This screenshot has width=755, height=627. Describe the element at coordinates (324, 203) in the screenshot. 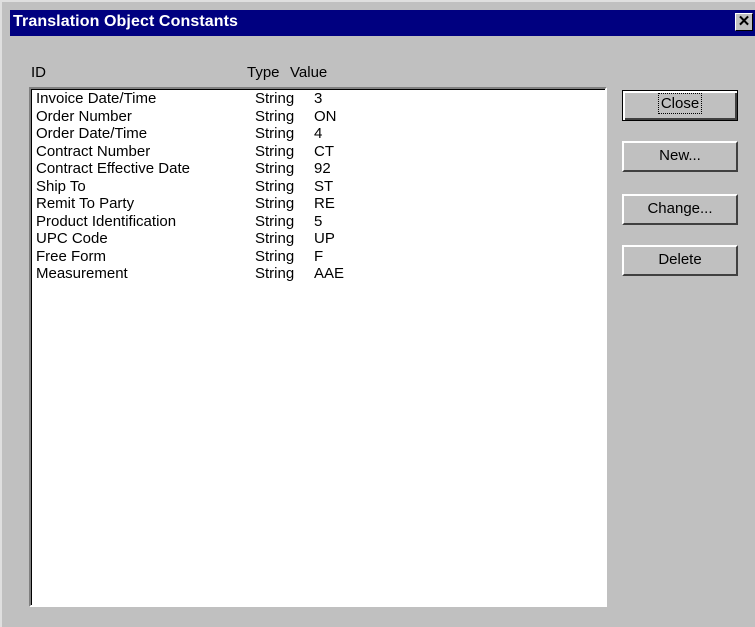

I see `list-item-value: RE` at that location.